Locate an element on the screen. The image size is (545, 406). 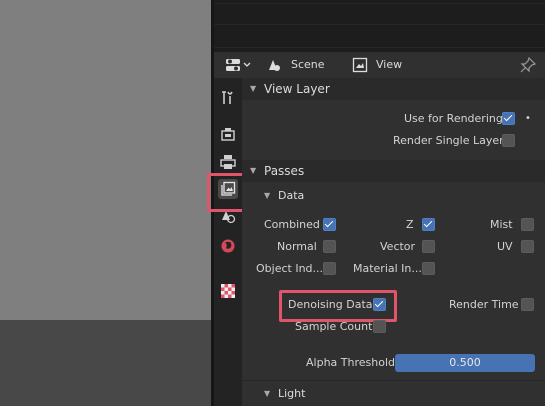
tab-world is located at coordinates (228, 246).